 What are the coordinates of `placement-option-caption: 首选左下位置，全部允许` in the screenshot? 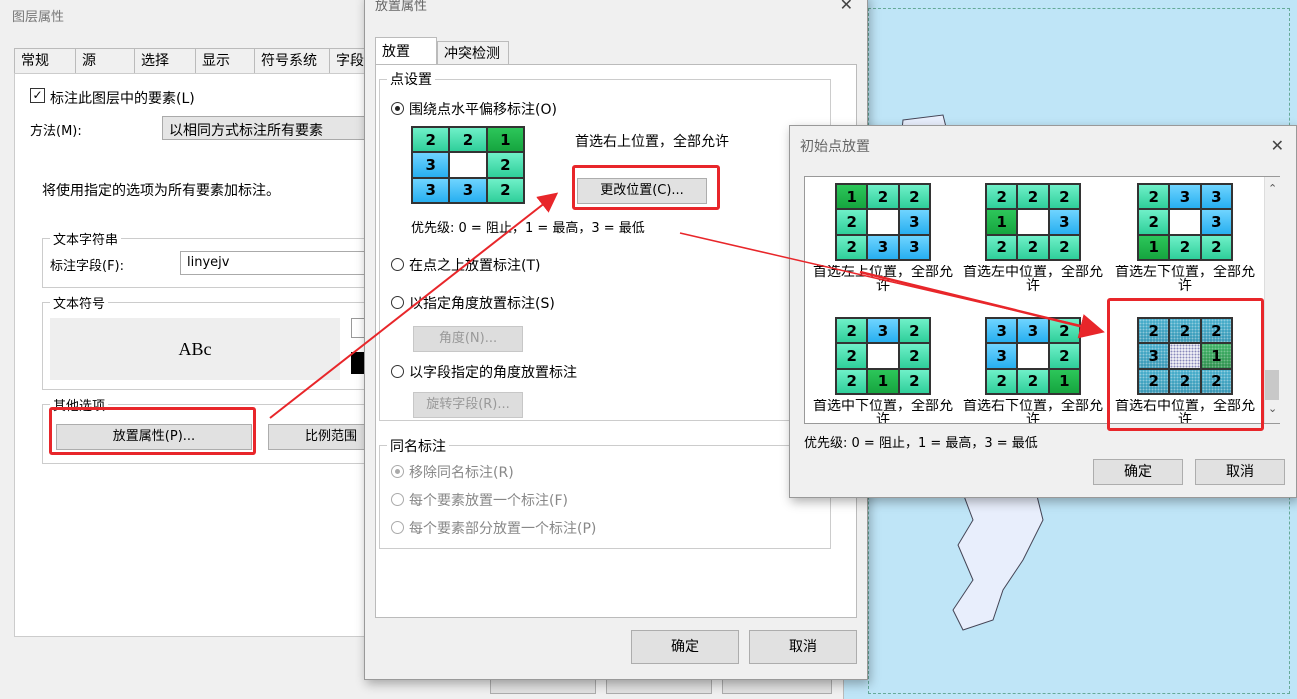 It's located at (1185, 279).